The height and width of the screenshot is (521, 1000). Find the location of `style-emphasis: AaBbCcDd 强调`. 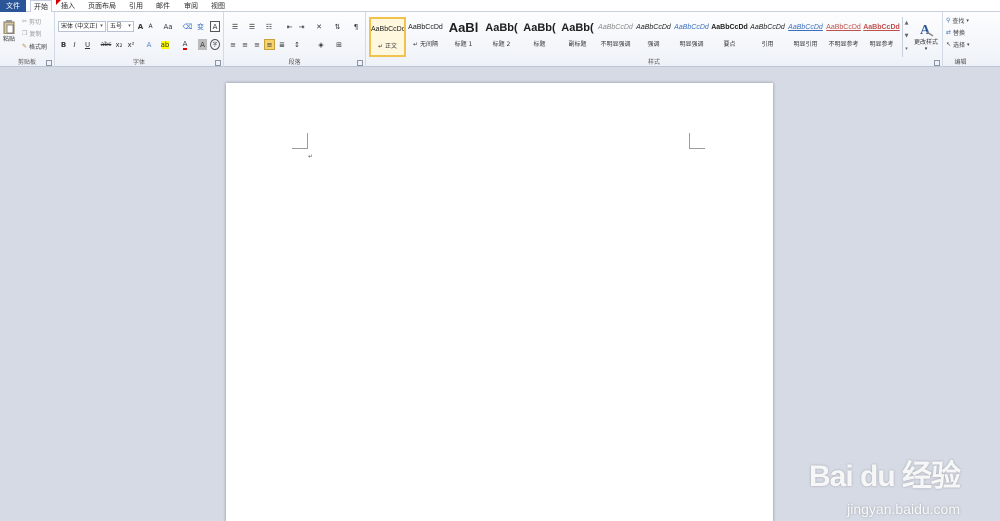

style-emphasis: AaBbCcDd 强调 is located at coordinates (653, 37).